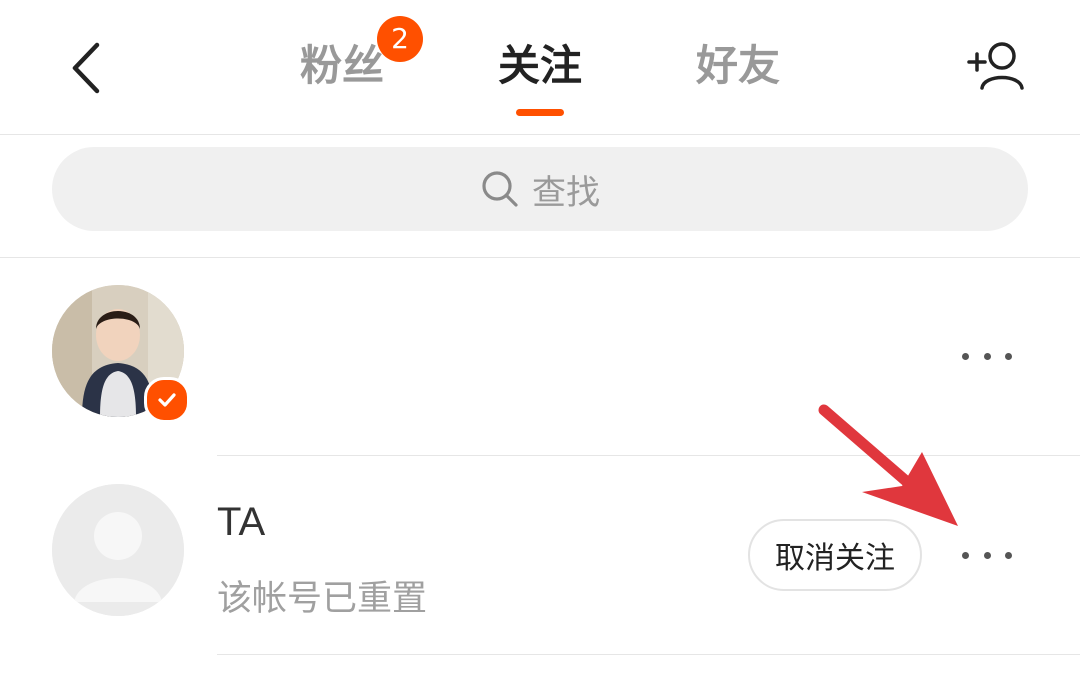 The height and width of the screenshot is (678, 1080). What do you see at coordinates (540, 112) in the screenshot?
I see `active-tab-indicator` at bounding box center [540, 112].